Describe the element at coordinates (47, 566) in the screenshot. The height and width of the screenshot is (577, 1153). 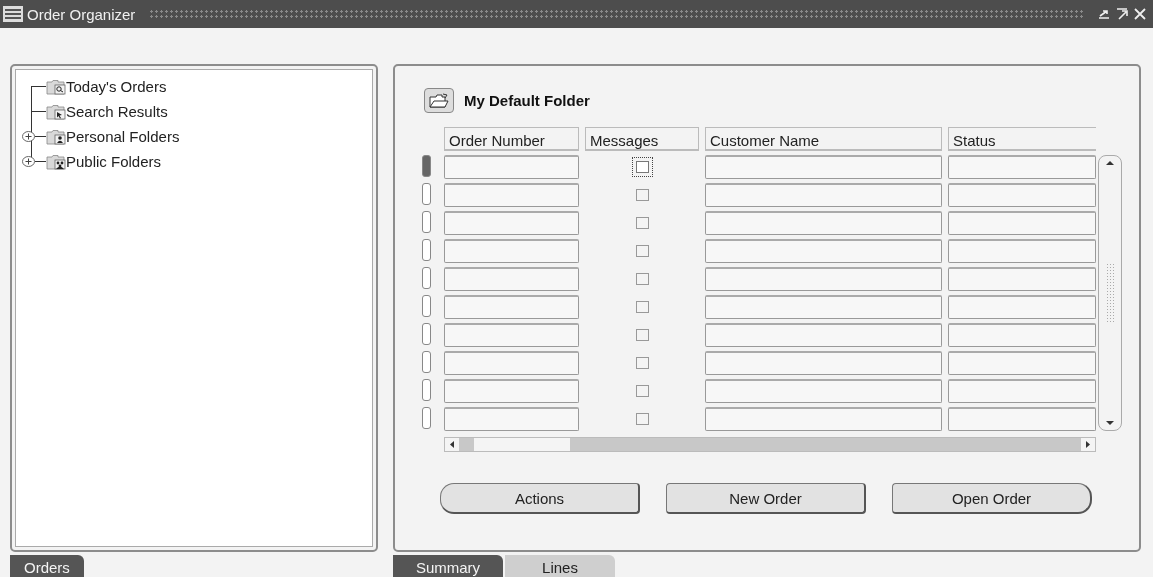
I see `tab: Orders` at that location.